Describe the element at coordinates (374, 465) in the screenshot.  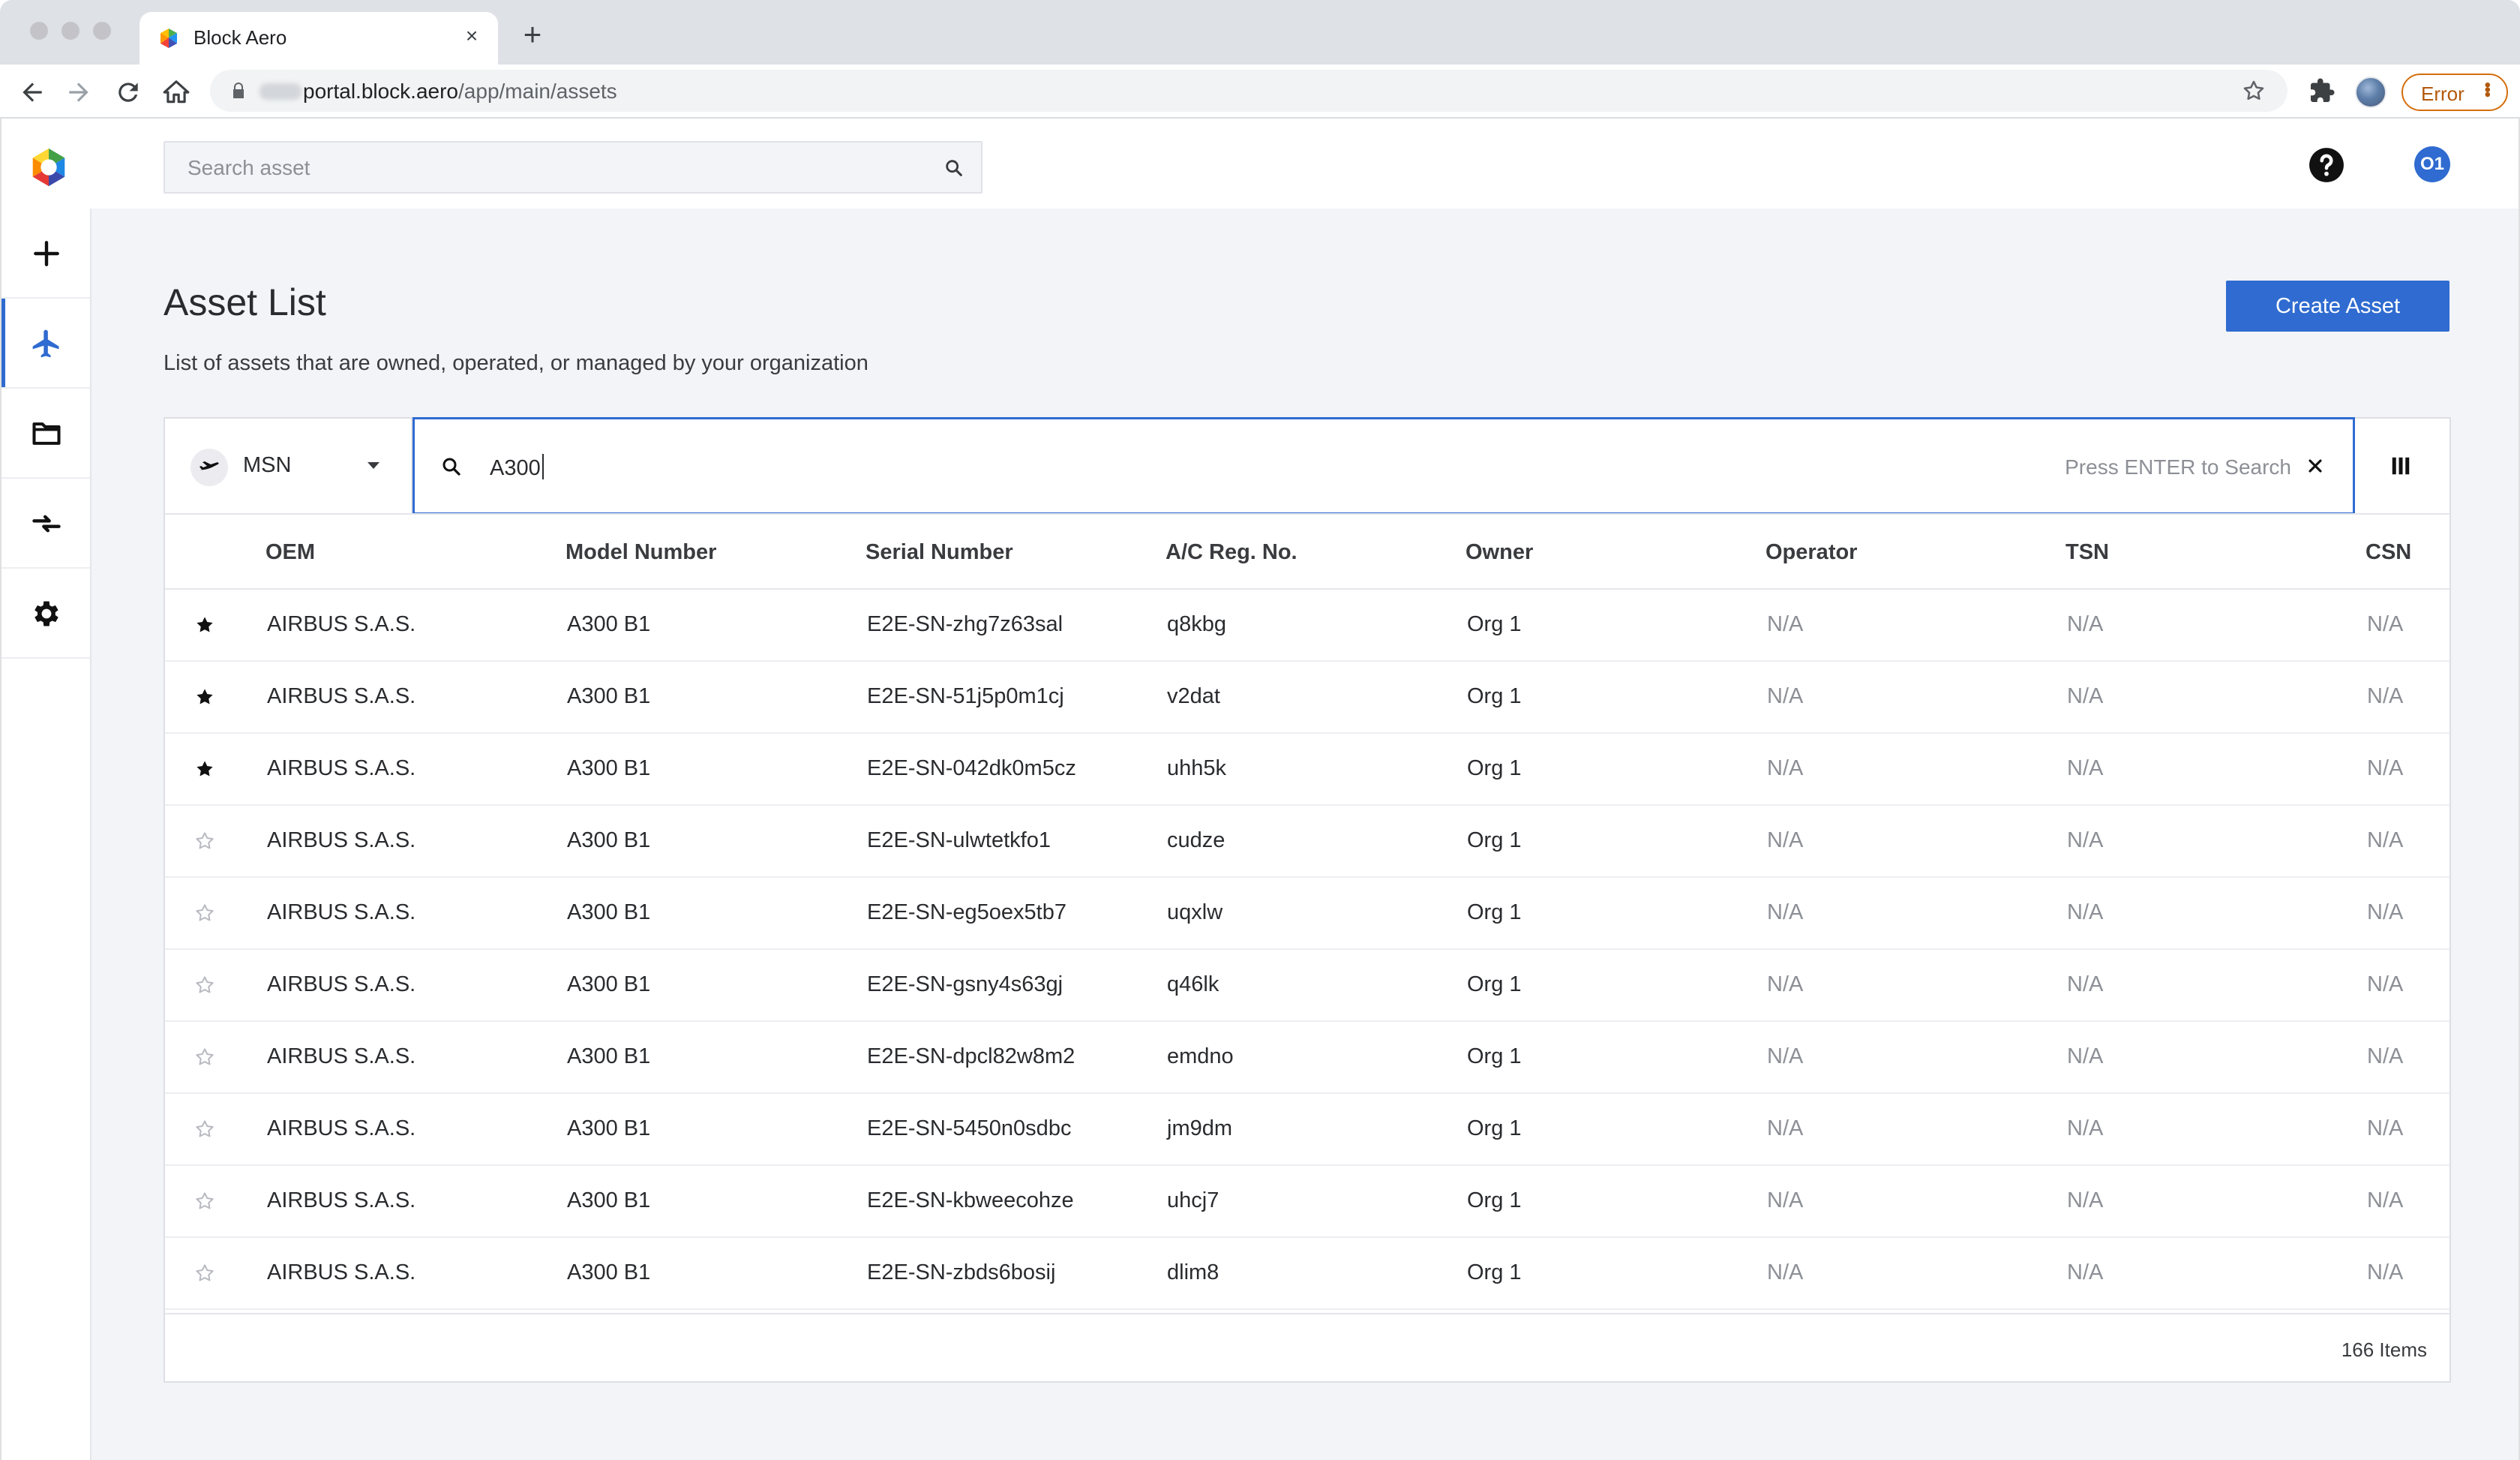
I see `chevron-down-icon` at that location.